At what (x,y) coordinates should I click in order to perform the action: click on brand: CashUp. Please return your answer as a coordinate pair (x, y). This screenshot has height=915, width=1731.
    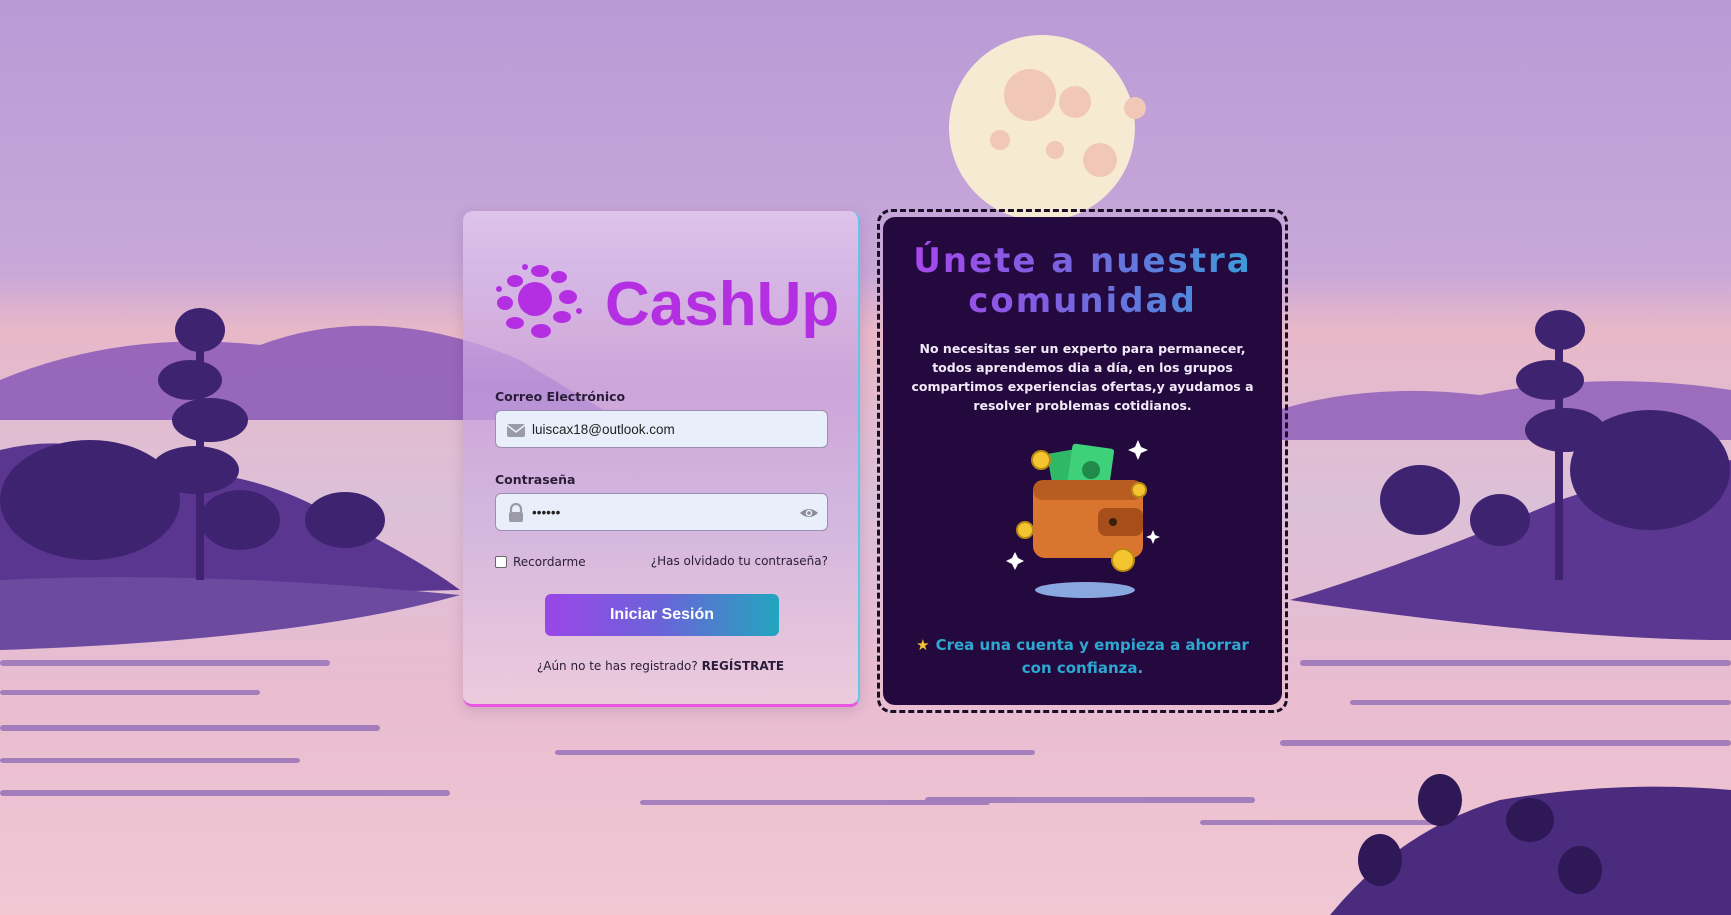
    Looking at the image, I should click on (670, 303).